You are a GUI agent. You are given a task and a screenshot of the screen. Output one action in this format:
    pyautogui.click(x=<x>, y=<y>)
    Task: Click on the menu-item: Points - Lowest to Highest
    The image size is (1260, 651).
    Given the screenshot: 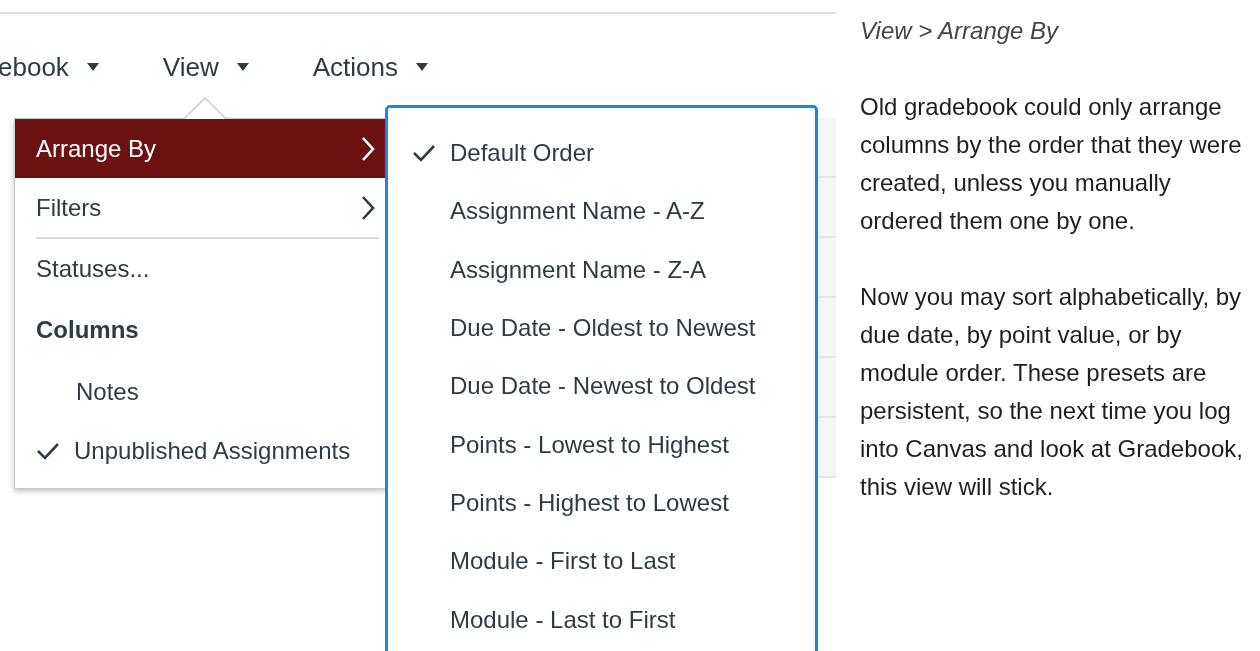 What is the action you would take?
    pyautogui.click(x=589, y=444)
    